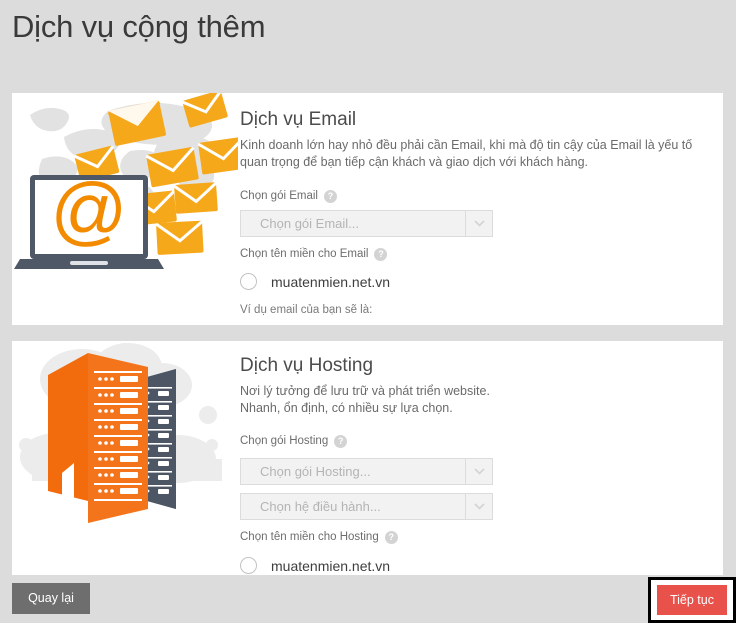 The width and height of the screenshot is (736, 623). I want to click on email-domain-radio-row: muatenmien.net.vn, so click(477, 281).